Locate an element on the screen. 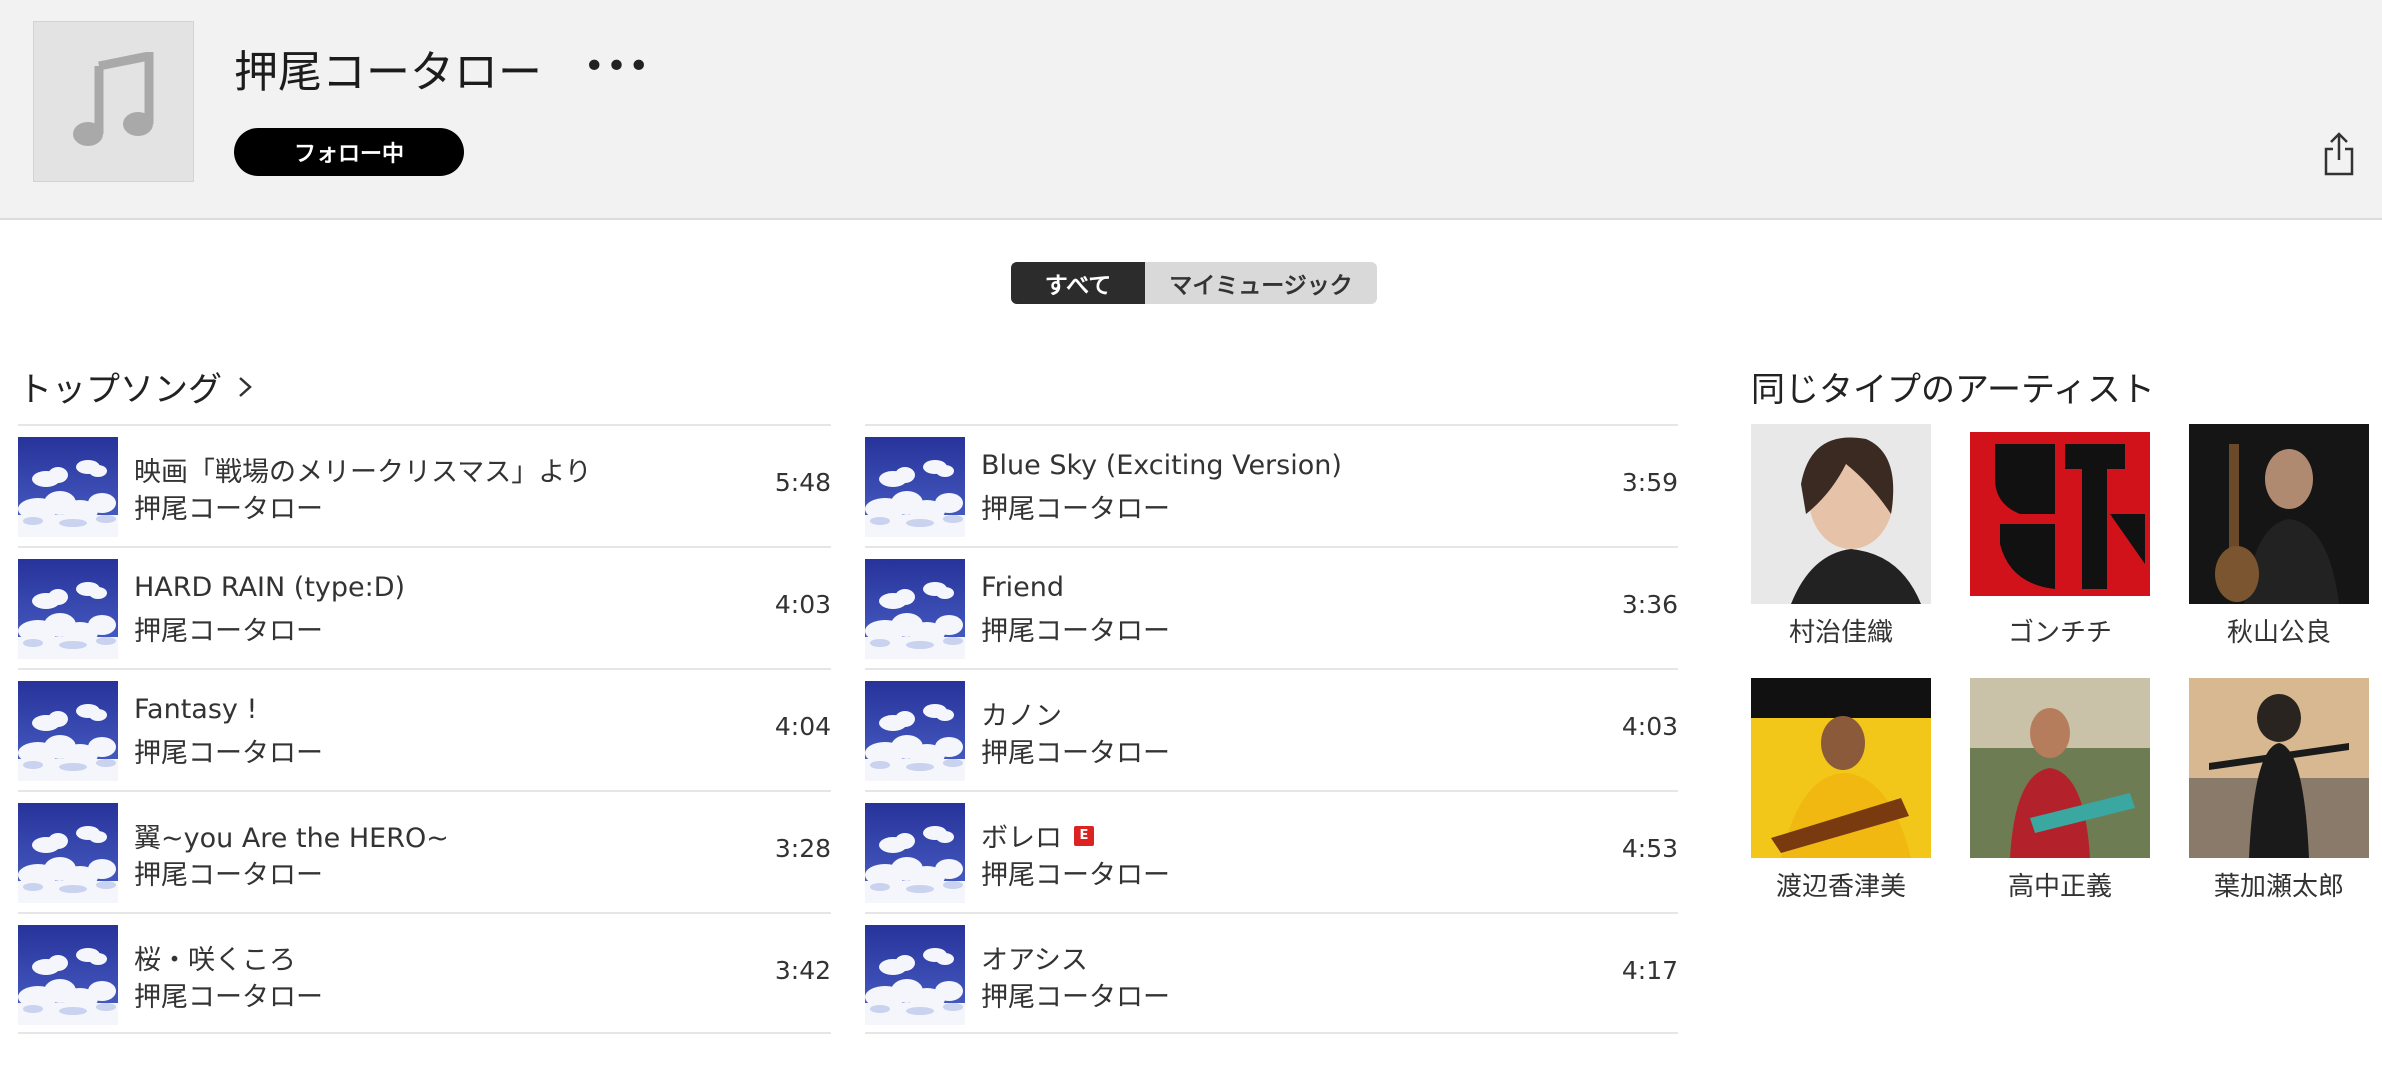  song-row: 翼~you Are the HERO~ 押尾コータロー 3:28 is located at coordinates (424, 851).